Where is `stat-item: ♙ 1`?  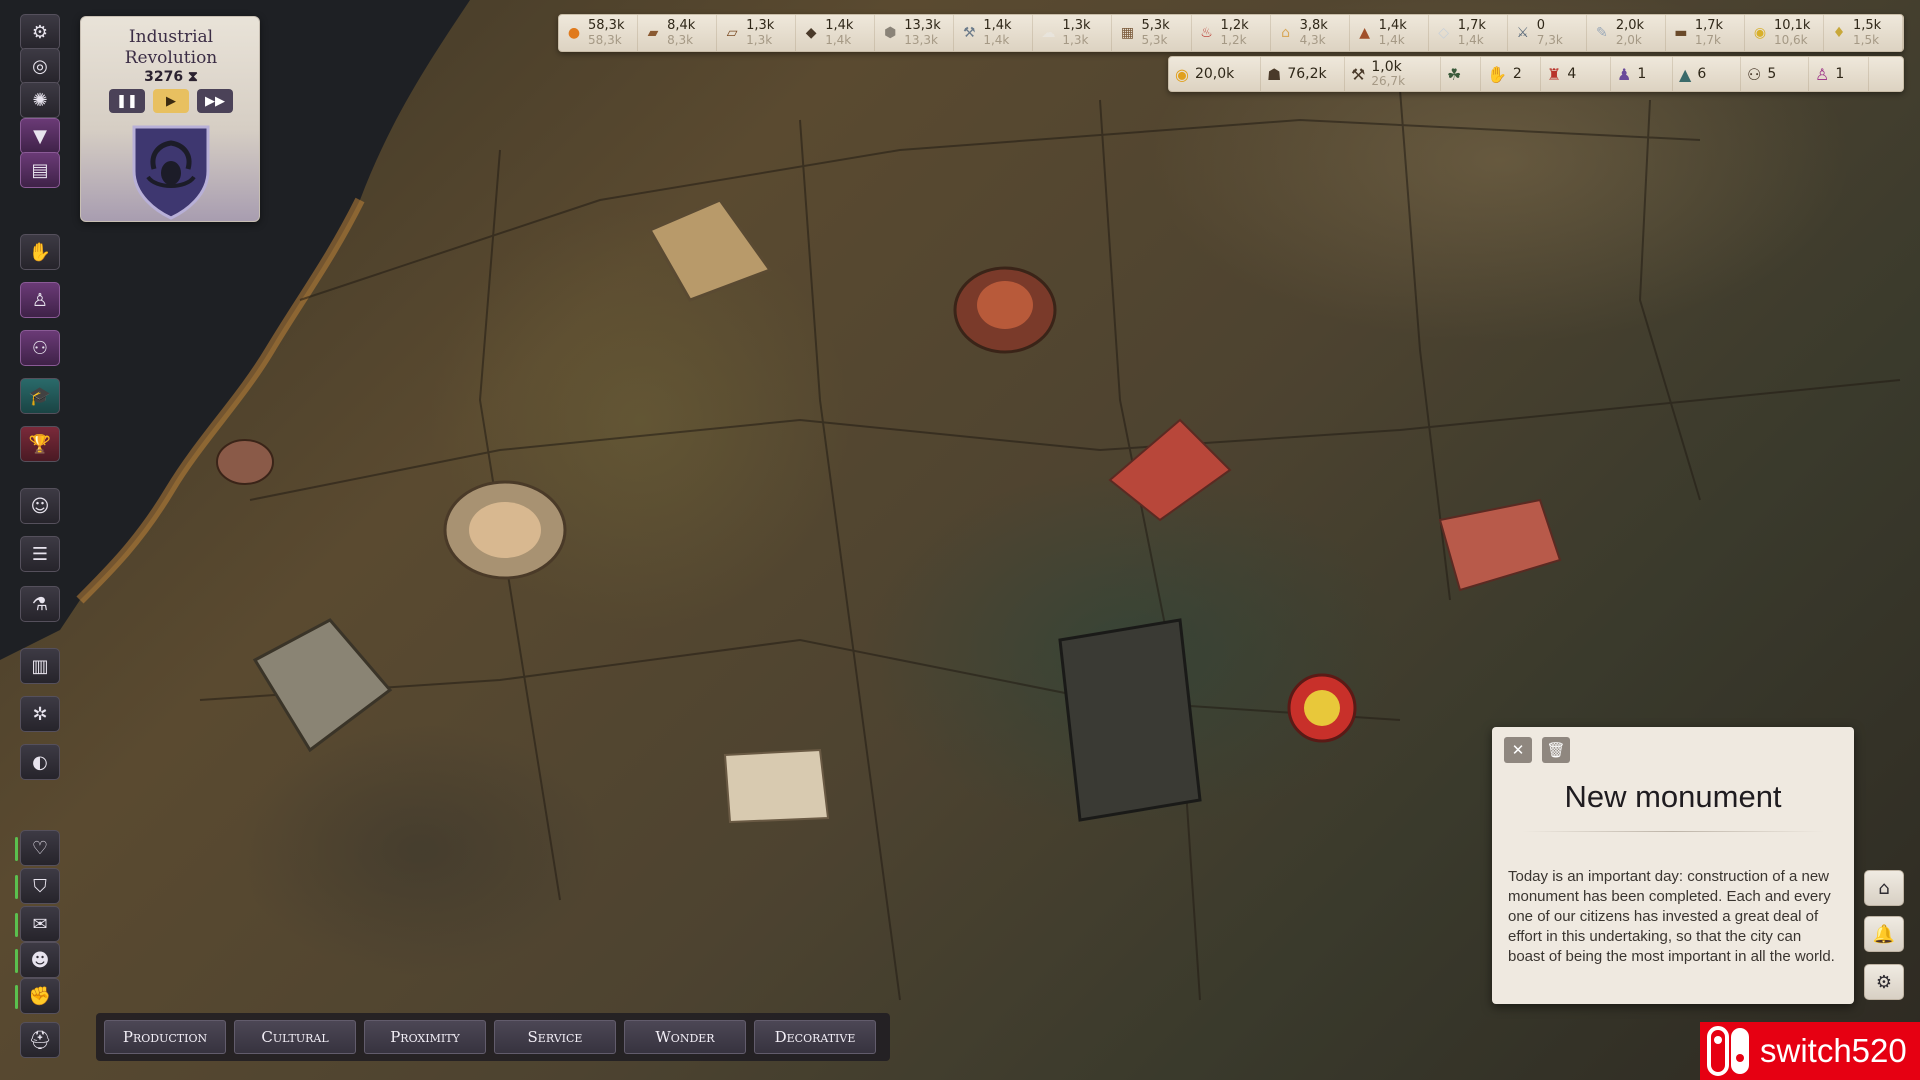
stat-item: ♙ 1 is located at coordinates (1839, 74).